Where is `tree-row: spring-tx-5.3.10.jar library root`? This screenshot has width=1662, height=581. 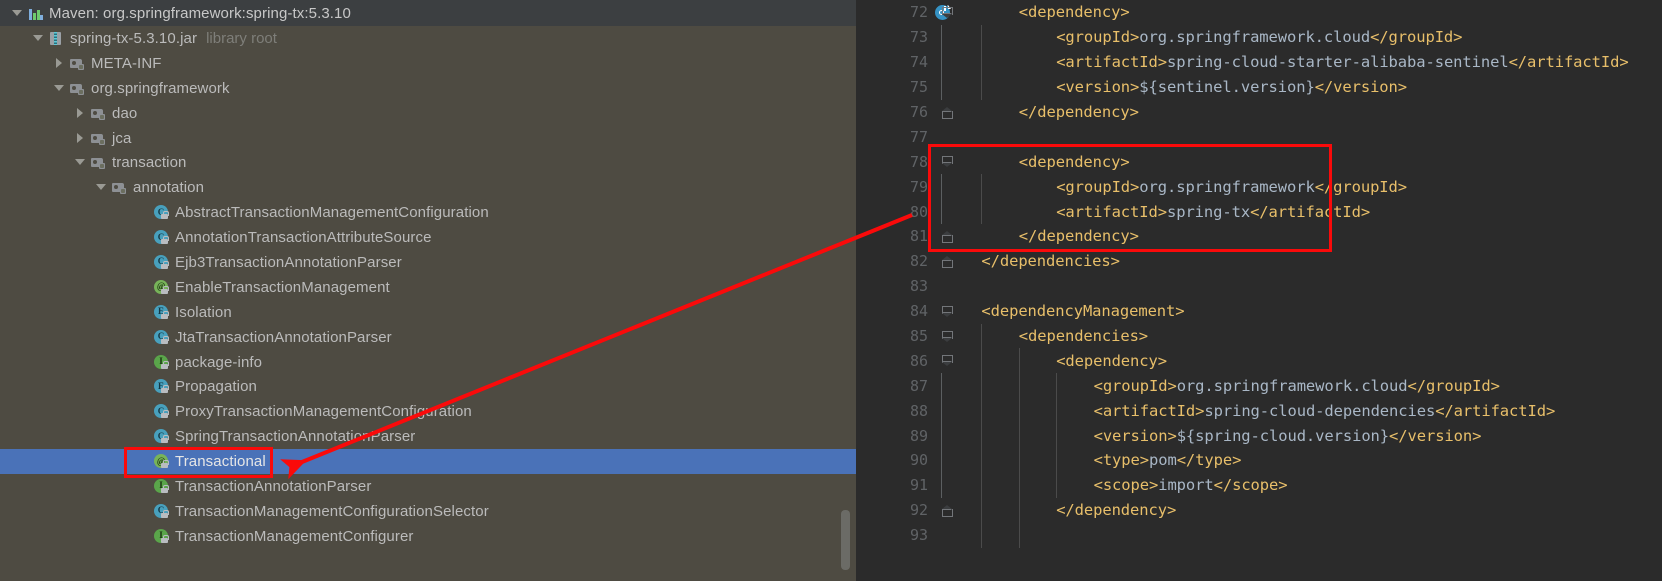 tree-row: spring-tx-5.3.10.jar library root is located at coordinates (428, 38).